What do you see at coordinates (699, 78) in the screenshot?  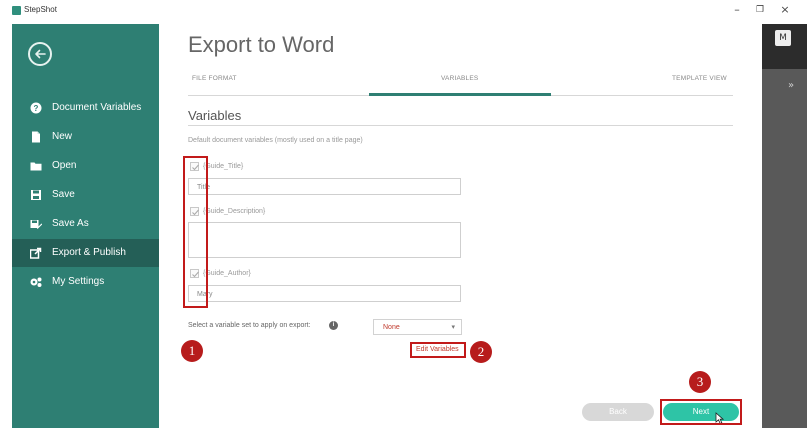 I see `tab-template-view: TEMPLATE VIEW` at bounding box center [699, 78].